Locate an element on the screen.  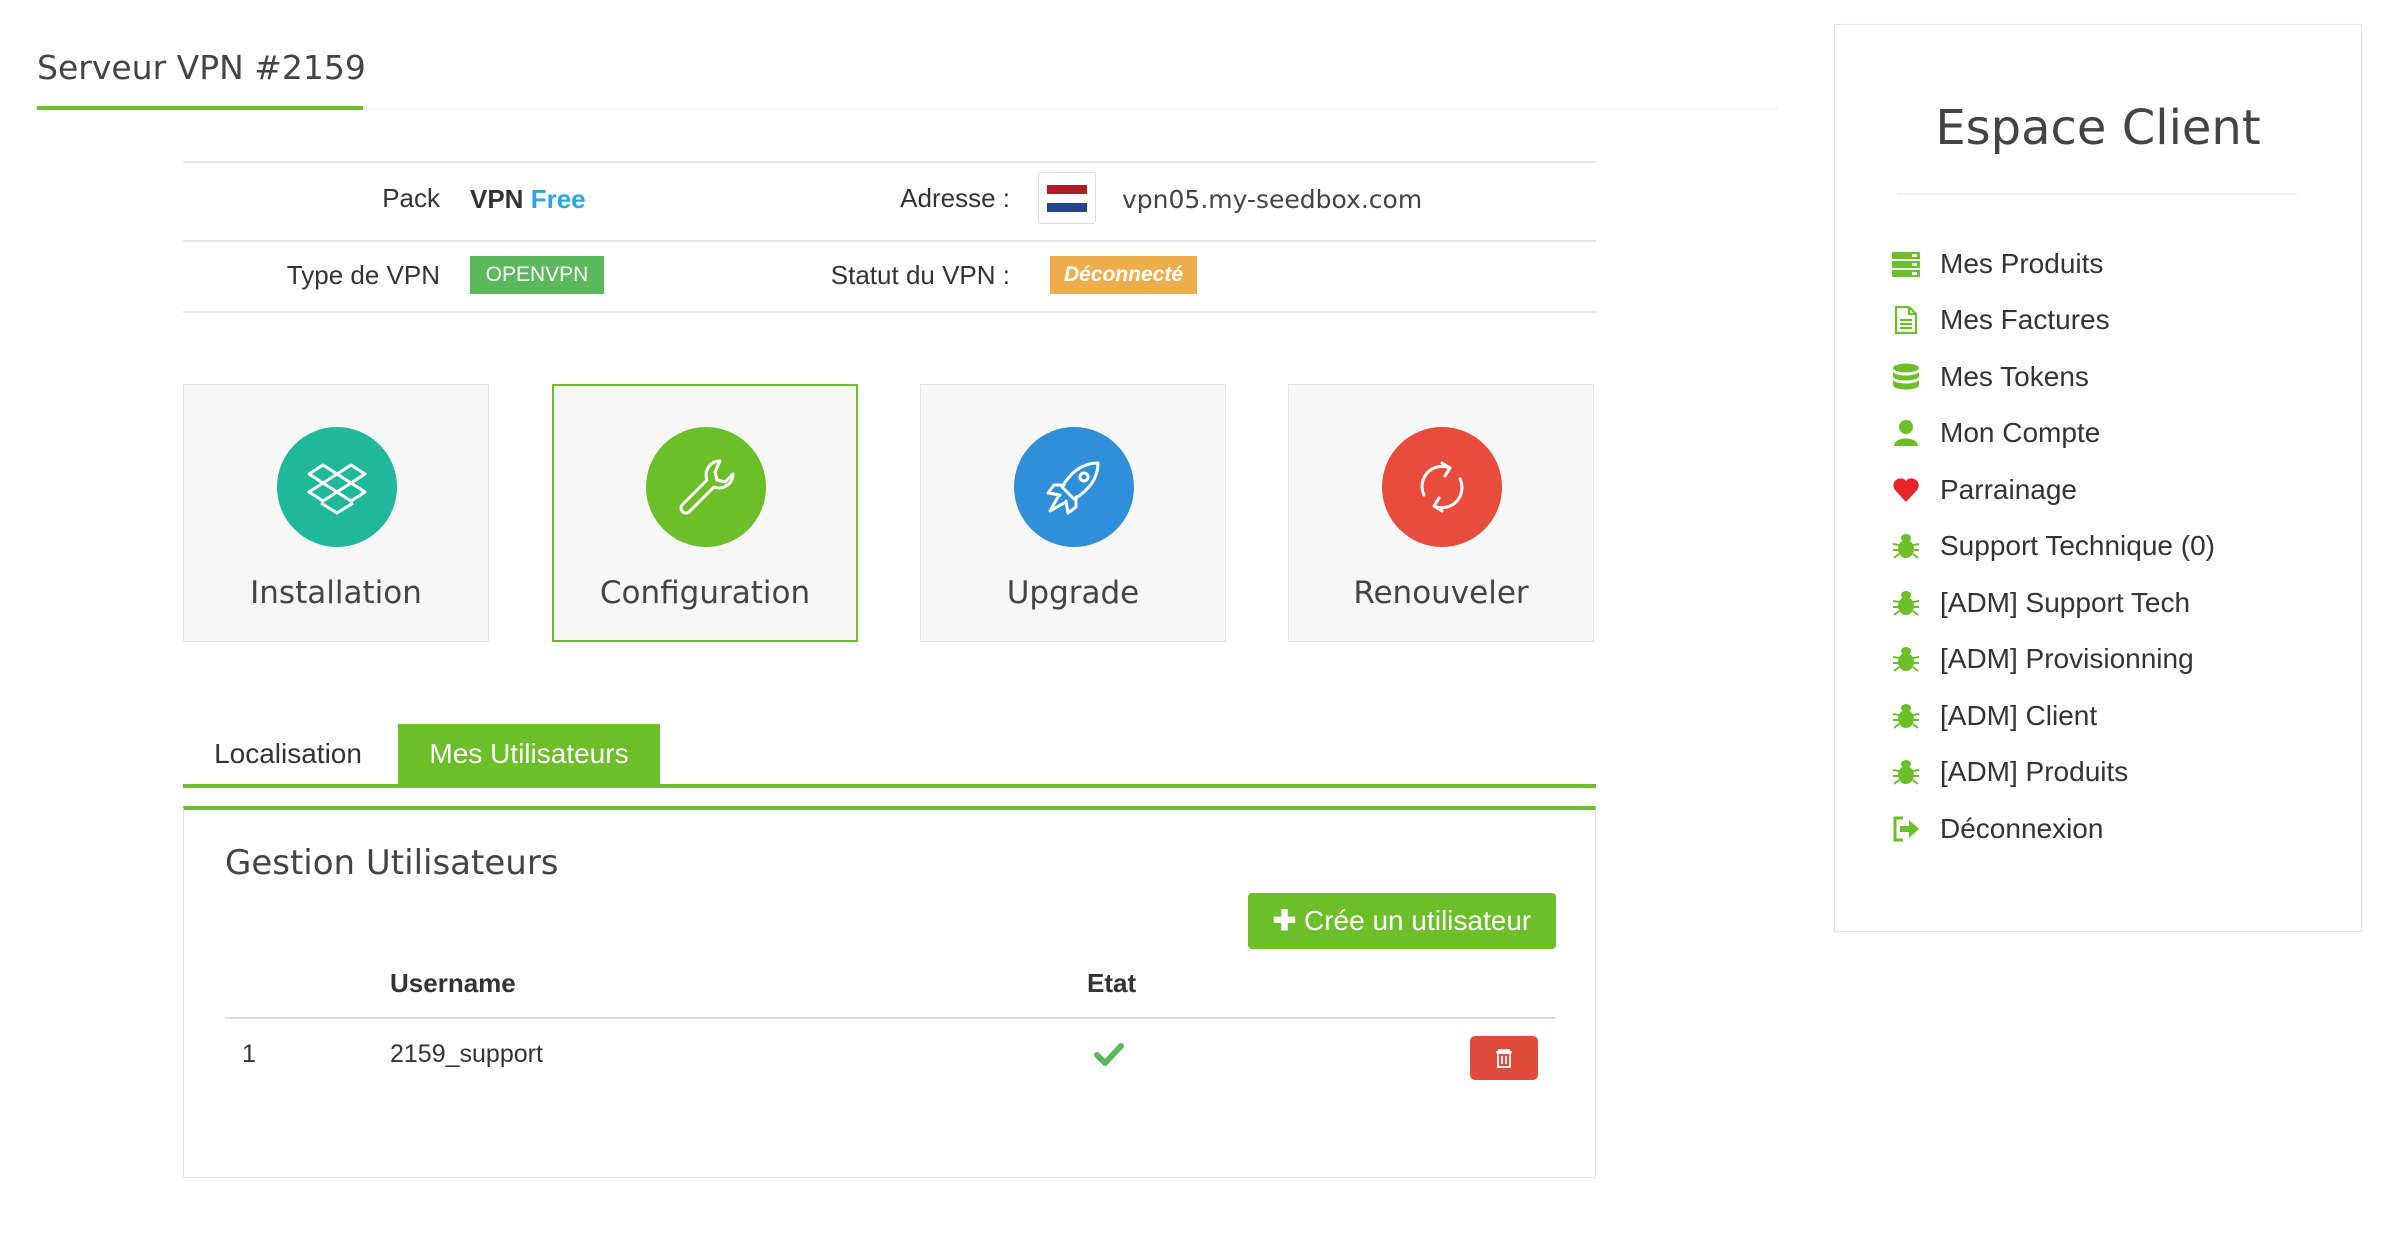
page-title: Serveur VPN #2159 is located at coordinates (201, 67).